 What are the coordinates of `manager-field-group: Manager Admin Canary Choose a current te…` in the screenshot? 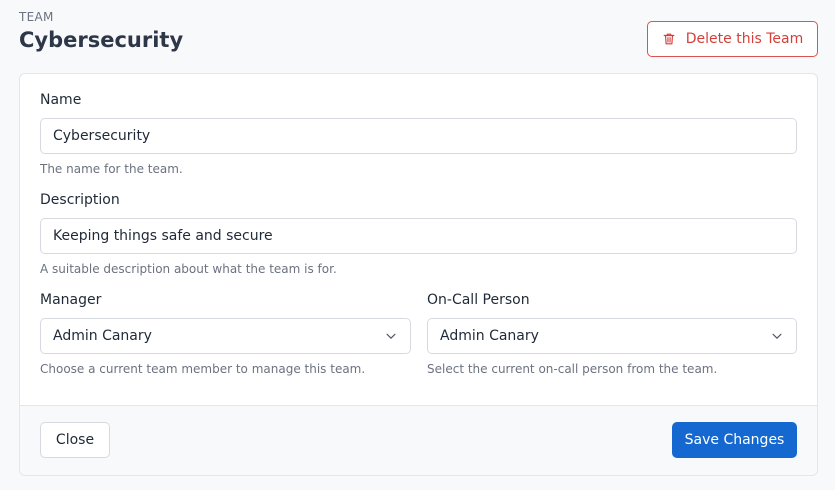 It's located at (225, 334).